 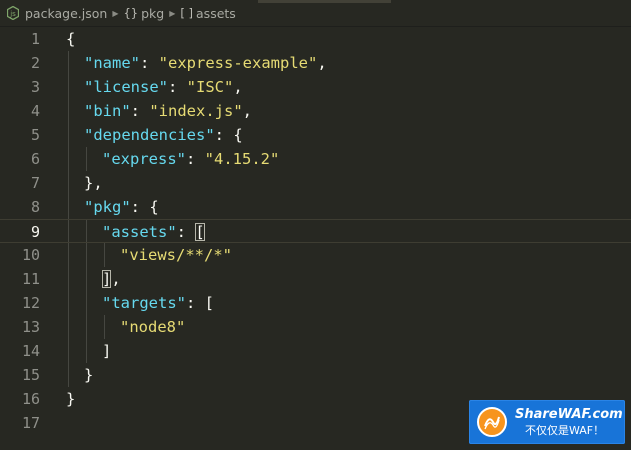 I want to click on breadcrumb: js package.json ▶ {} pkg ▶ [ ] assets, so click(x=315, y=13).